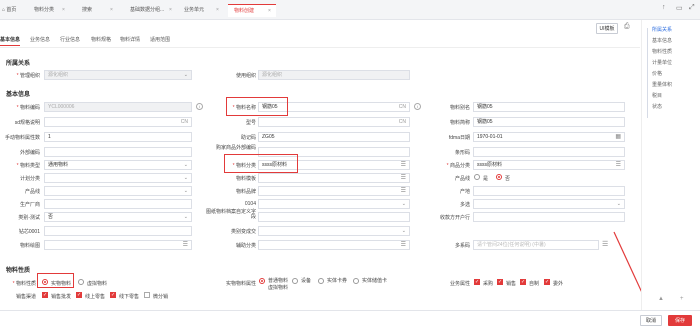 This screenshot has height=332, width=700. Describe the element at coordinates (334, 231) in the screenshot. I see `cat2-select: ⌄` at that location.